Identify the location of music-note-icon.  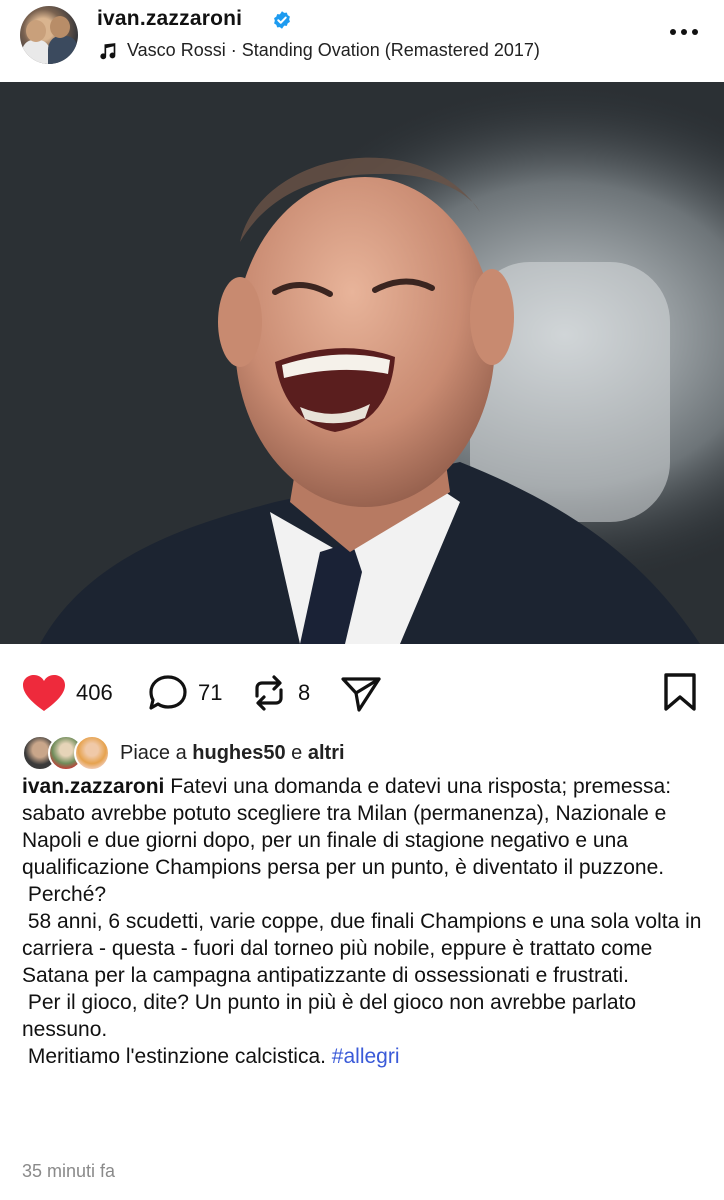
(108, 50).